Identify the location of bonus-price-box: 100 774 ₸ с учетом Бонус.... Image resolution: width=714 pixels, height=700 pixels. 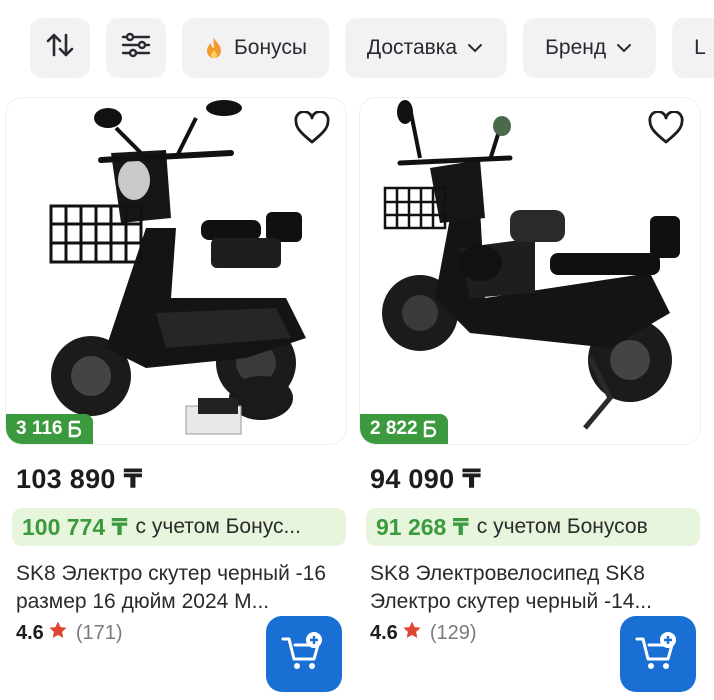
(179, 527).